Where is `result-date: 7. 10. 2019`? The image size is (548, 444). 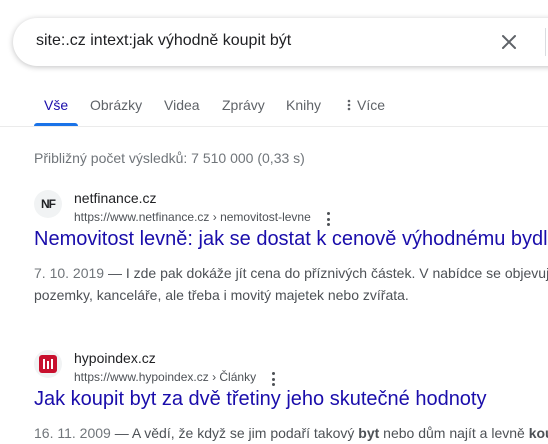
result-date: 7. 10. 2019 is located at coordinates (69, 273).